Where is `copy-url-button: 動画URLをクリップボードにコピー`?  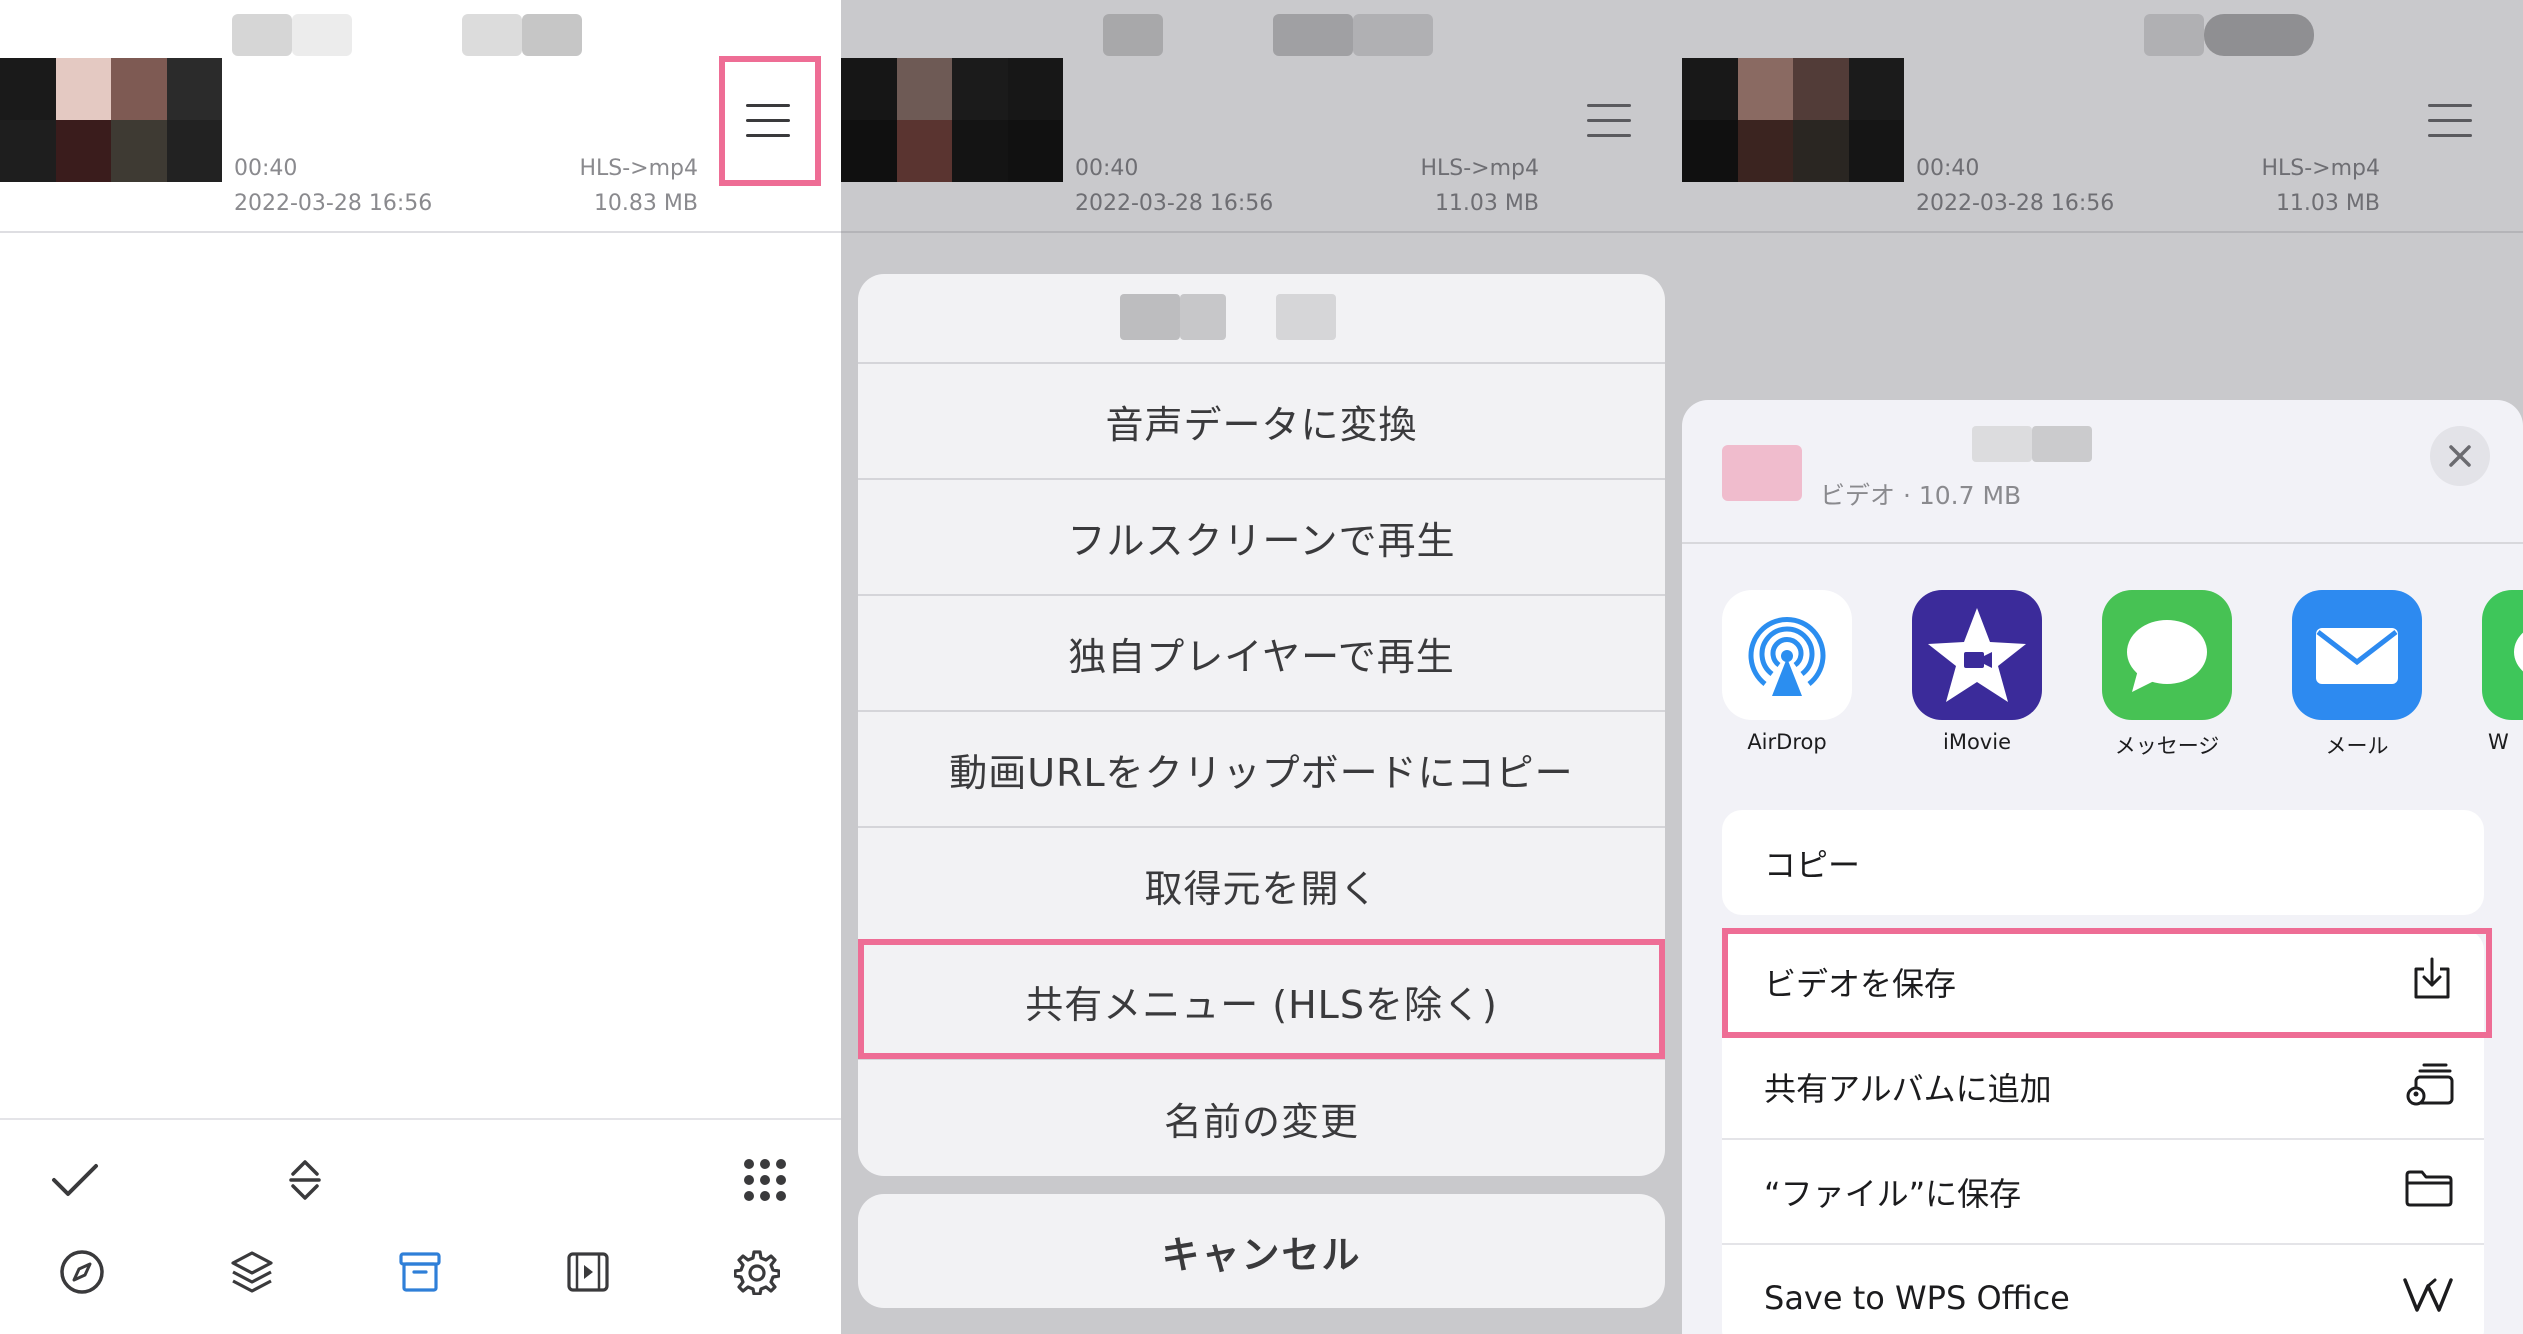 copy-url-button: 動画URLをクリップボードにコピー is located at coordinates (1261, 770).